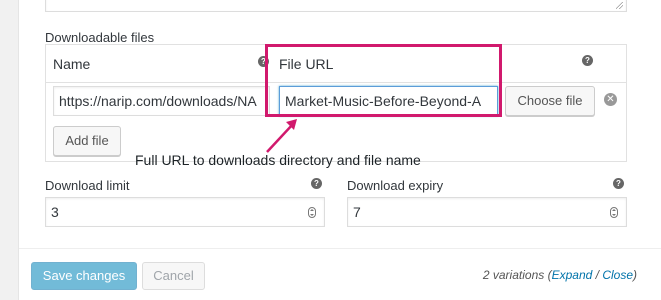 The width and height of the screenshot is (661, 300). I want to click on file-url-highlight-box, so click(383, 80).